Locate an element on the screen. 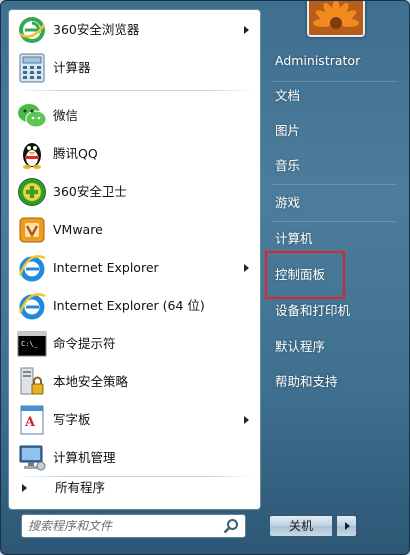 This screenshot has height=555, width=410. svg-text: C:\_ is located at coordinates (30, 344).